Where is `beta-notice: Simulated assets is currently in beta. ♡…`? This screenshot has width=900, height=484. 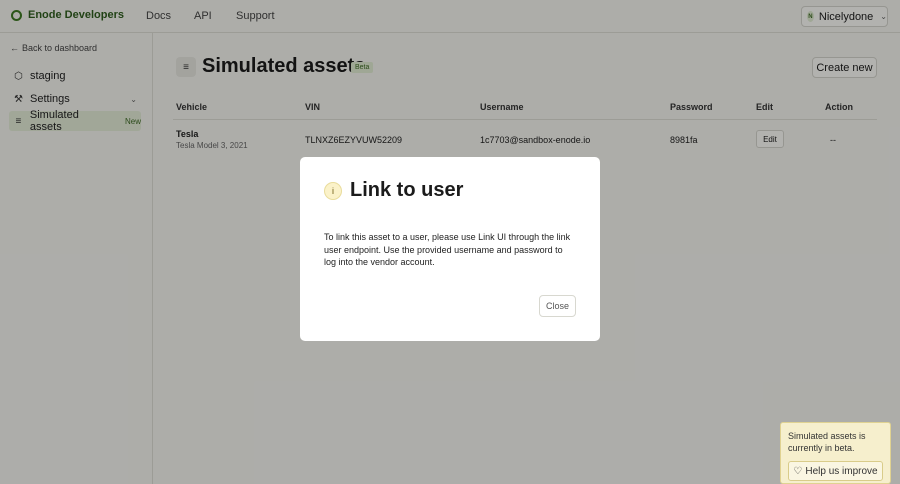 beta-notice: Simulated assets is currently in beta. ♡… is located at coordinates (835, 453).